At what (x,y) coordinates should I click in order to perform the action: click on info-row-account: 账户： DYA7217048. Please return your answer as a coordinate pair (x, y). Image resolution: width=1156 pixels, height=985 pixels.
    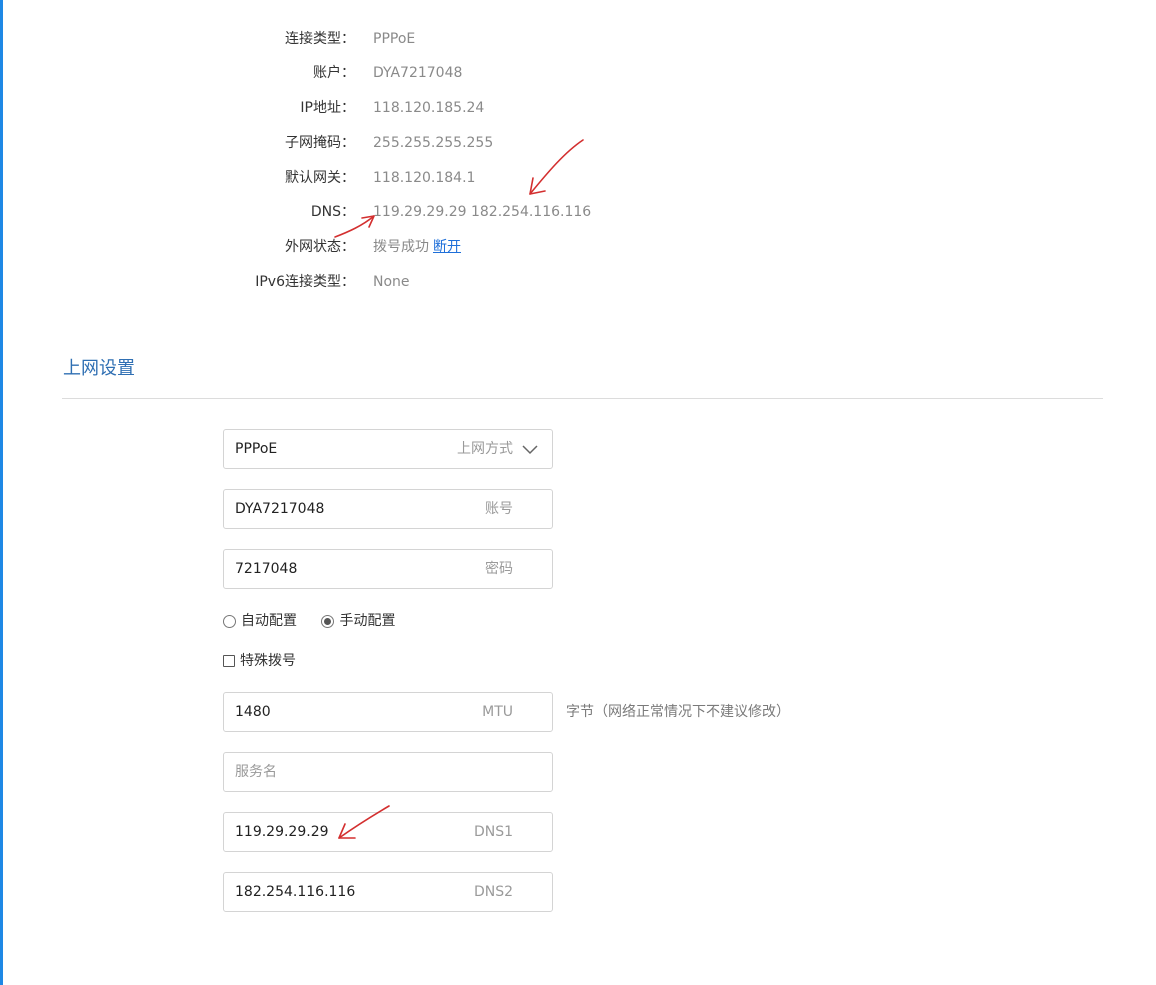
    Looking at the image, I should click on (350, 73).